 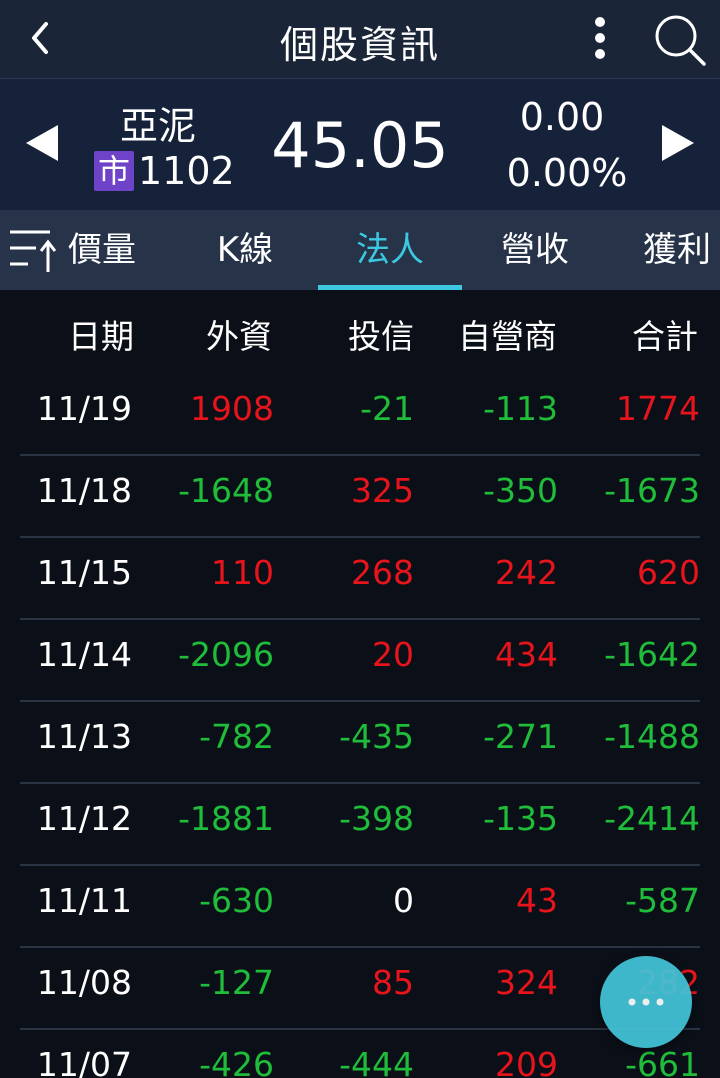 I want to click on table-row: 11/13 -782 -435 -271 -1488, so click(x=360, y=742).